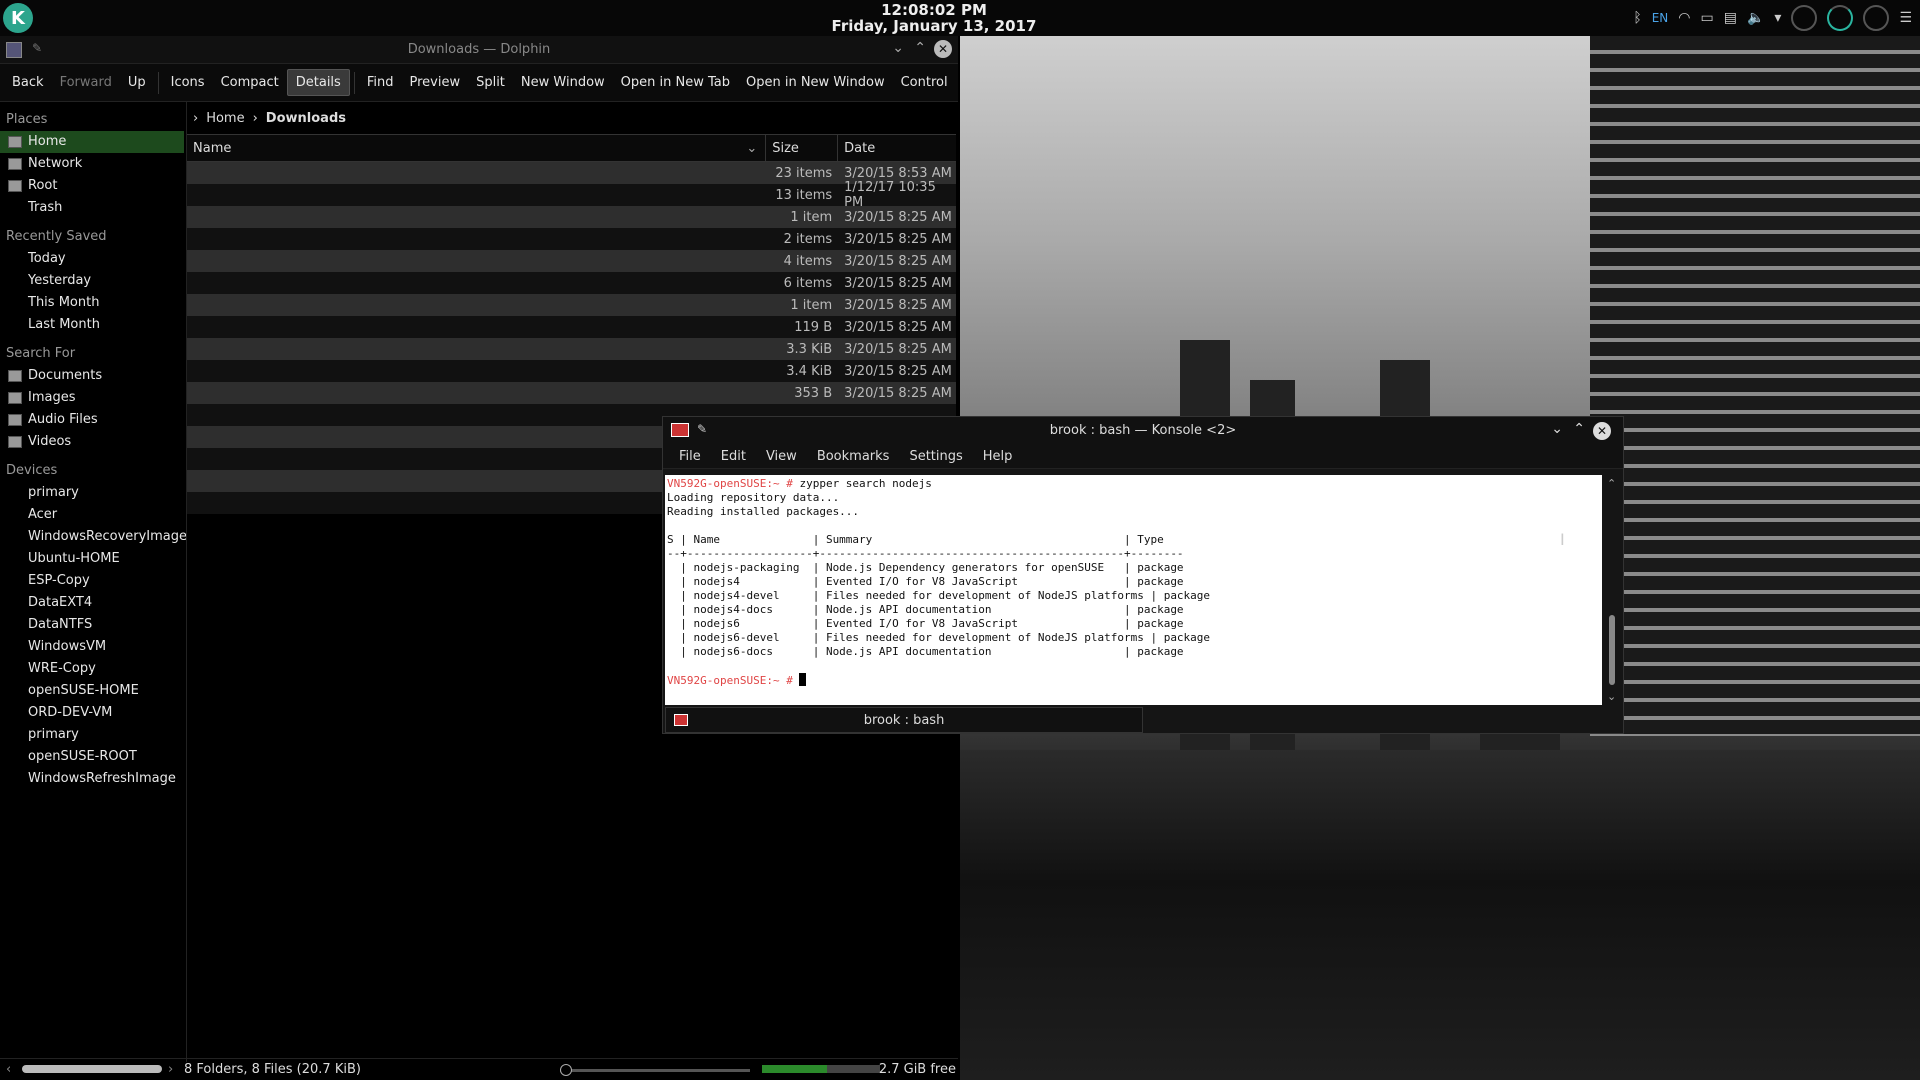 The width and height of the screenshot is (1920, 1080). I want to click on table-row: logo.png3.4 KiB3/20/15 8:25 AM, so click(571, 371).